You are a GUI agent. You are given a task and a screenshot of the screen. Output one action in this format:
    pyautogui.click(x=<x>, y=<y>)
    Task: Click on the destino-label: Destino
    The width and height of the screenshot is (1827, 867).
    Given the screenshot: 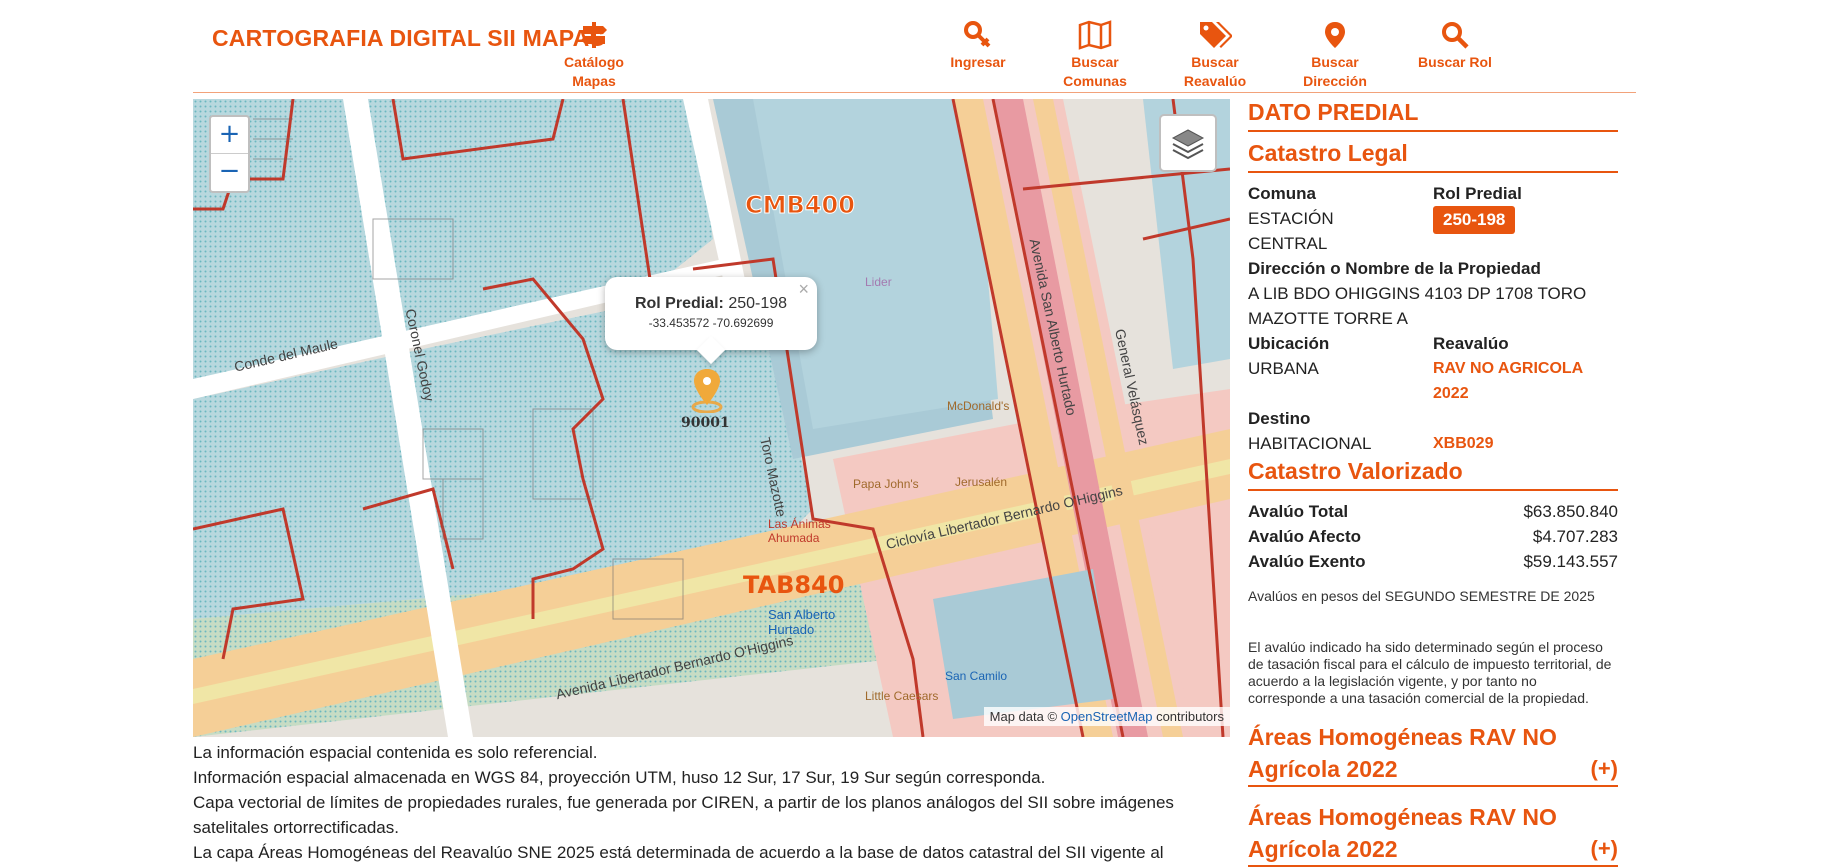 What is the action you would take?
    pyautogui.click(x=1279, y=418)
    